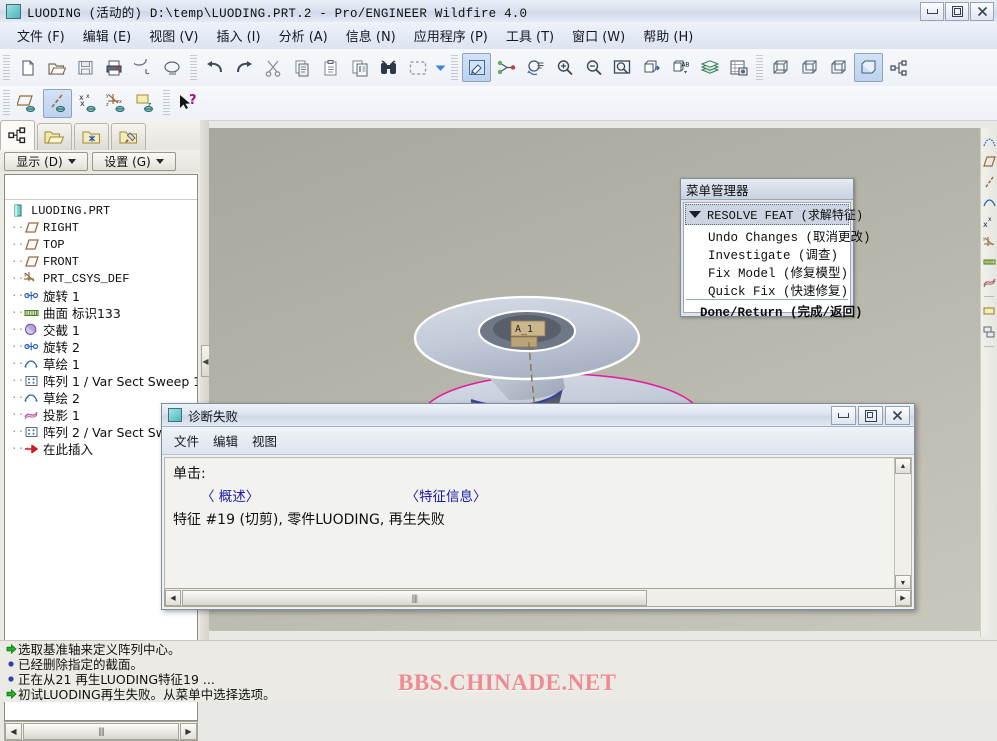 This screenshot has width=997, height=741. Describe the element at coordinates (214, 67) in the screenshot. I see `undo-button` at that location.